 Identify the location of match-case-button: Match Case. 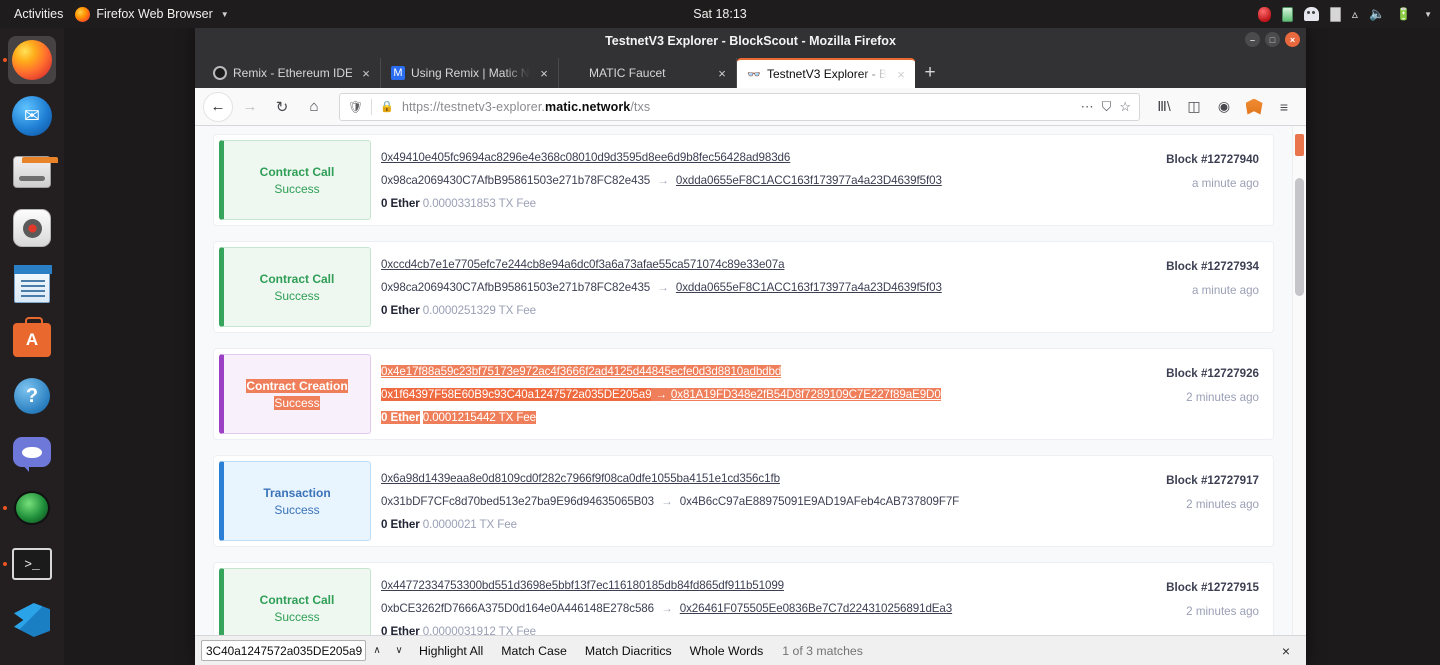
(534, 651).